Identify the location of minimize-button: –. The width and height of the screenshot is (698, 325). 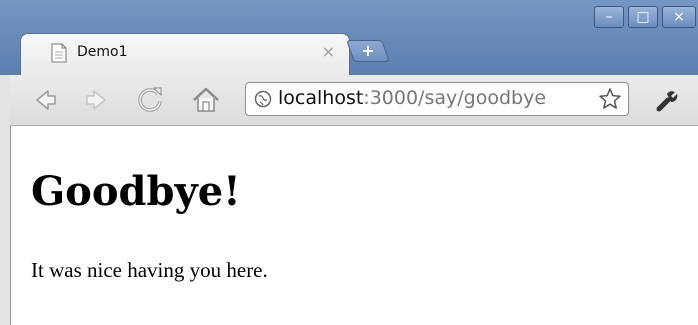
(609, 17).